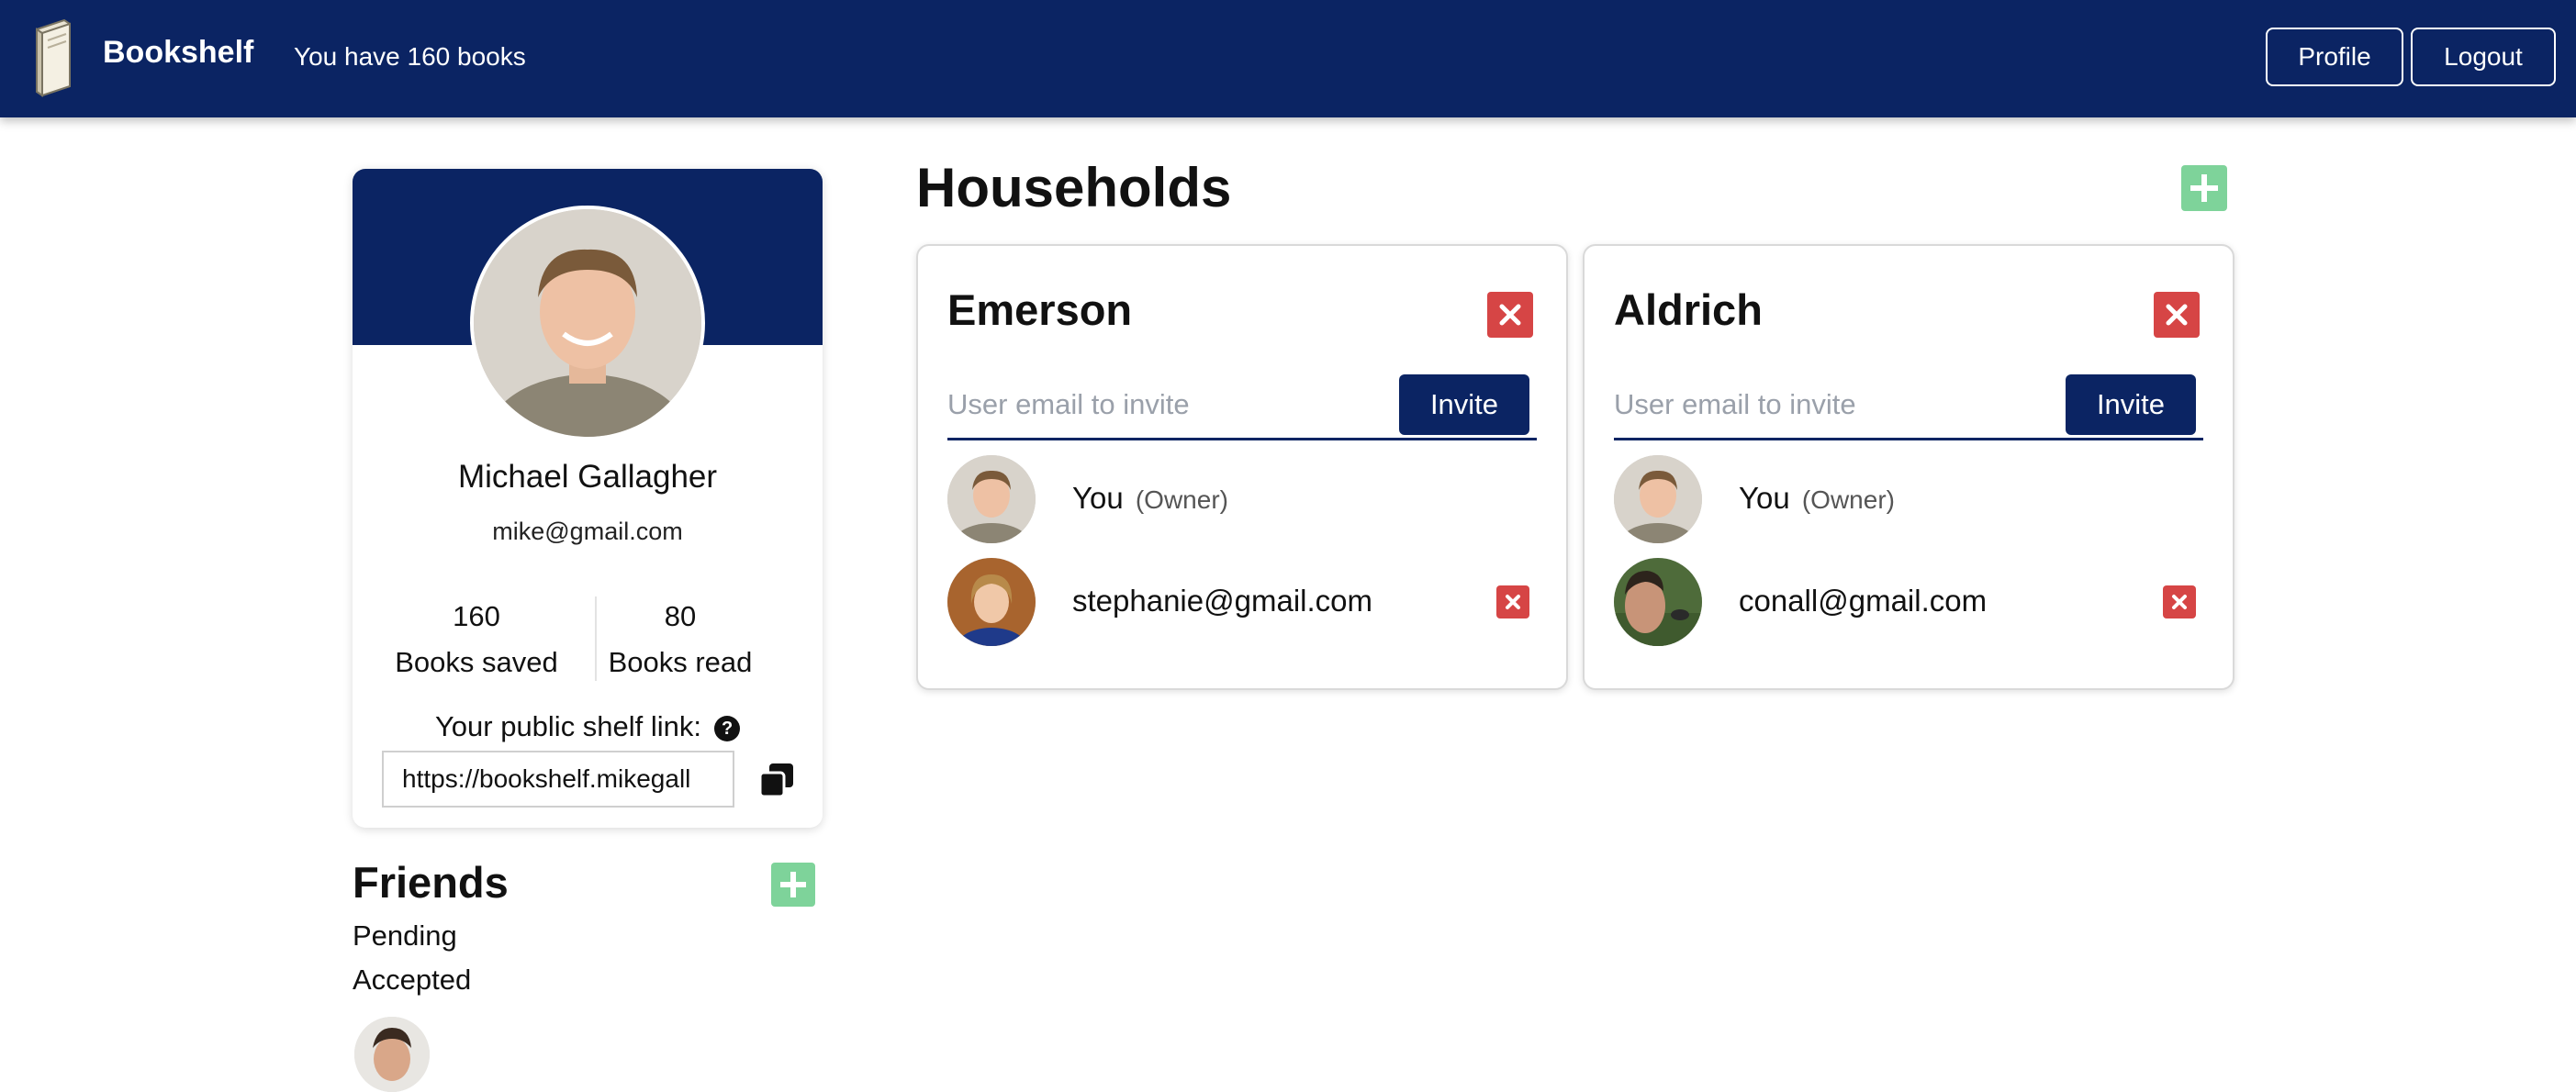 This screenshot has width=2576, height=1092. What do you see at coordinates (1074, 187) in the screenshot?
I see `households-title: Households` at bounding box center [1074, 187].